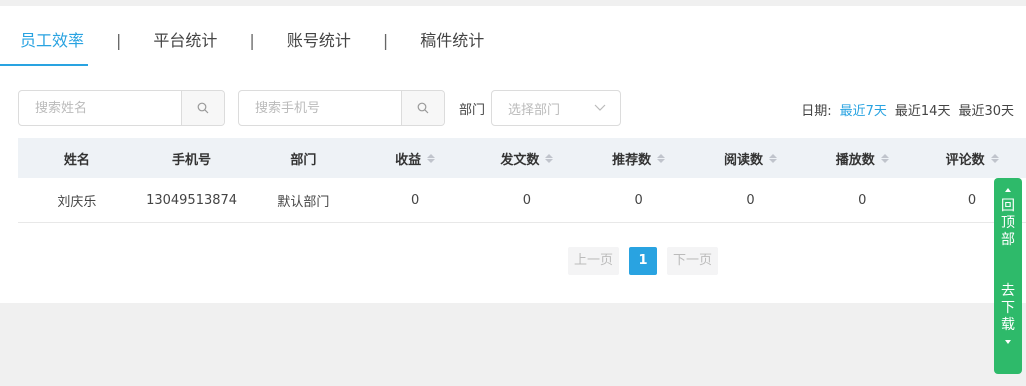  What do you see at coordinates (534, 110) in the screenshot?
I see `department-select-placeholder: 选择部门` at bounding box center [534, 110].